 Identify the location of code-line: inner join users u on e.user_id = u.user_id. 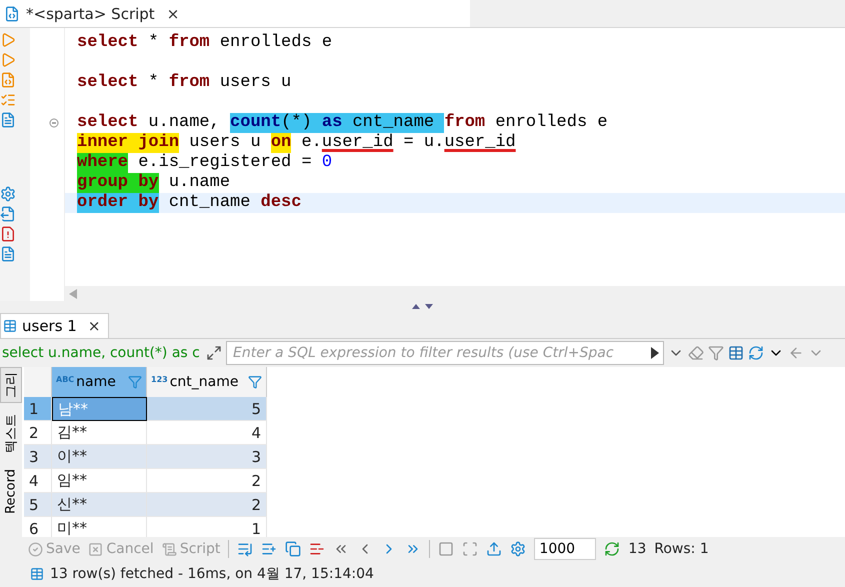
(296, 143).